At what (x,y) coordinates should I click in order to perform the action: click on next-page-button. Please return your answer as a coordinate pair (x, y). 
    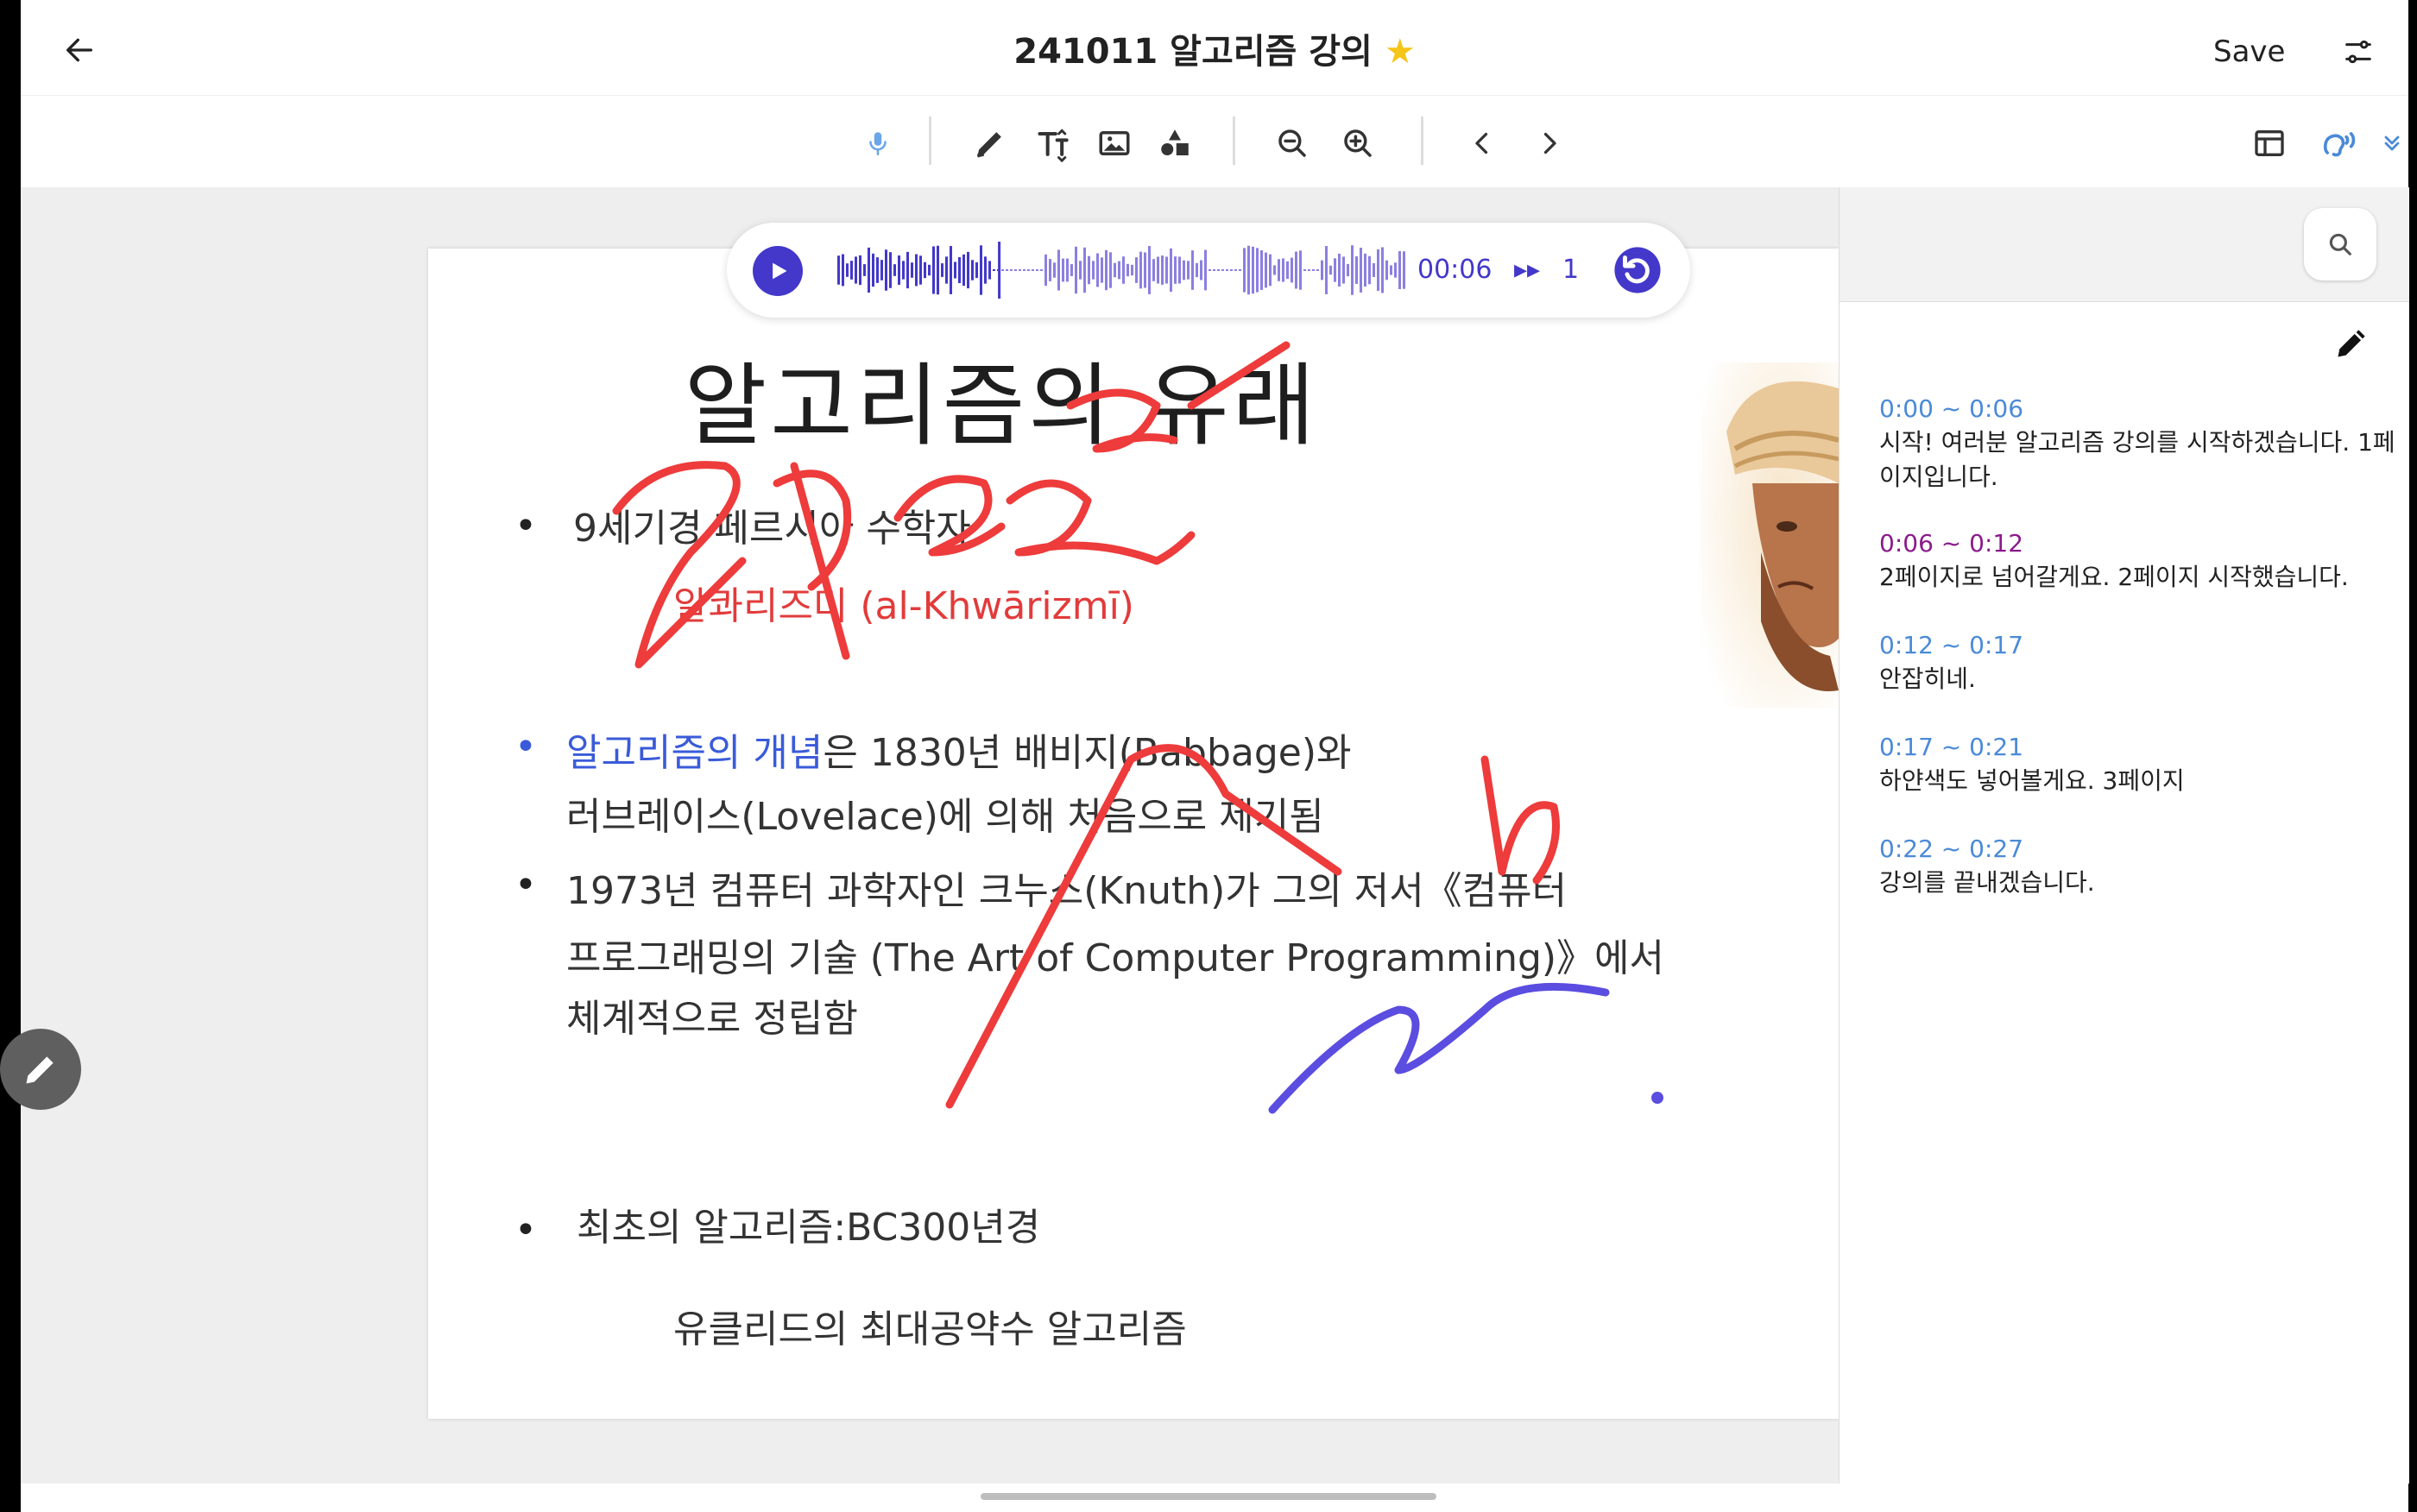
    Looking at the image, I should click on (1549, 144).